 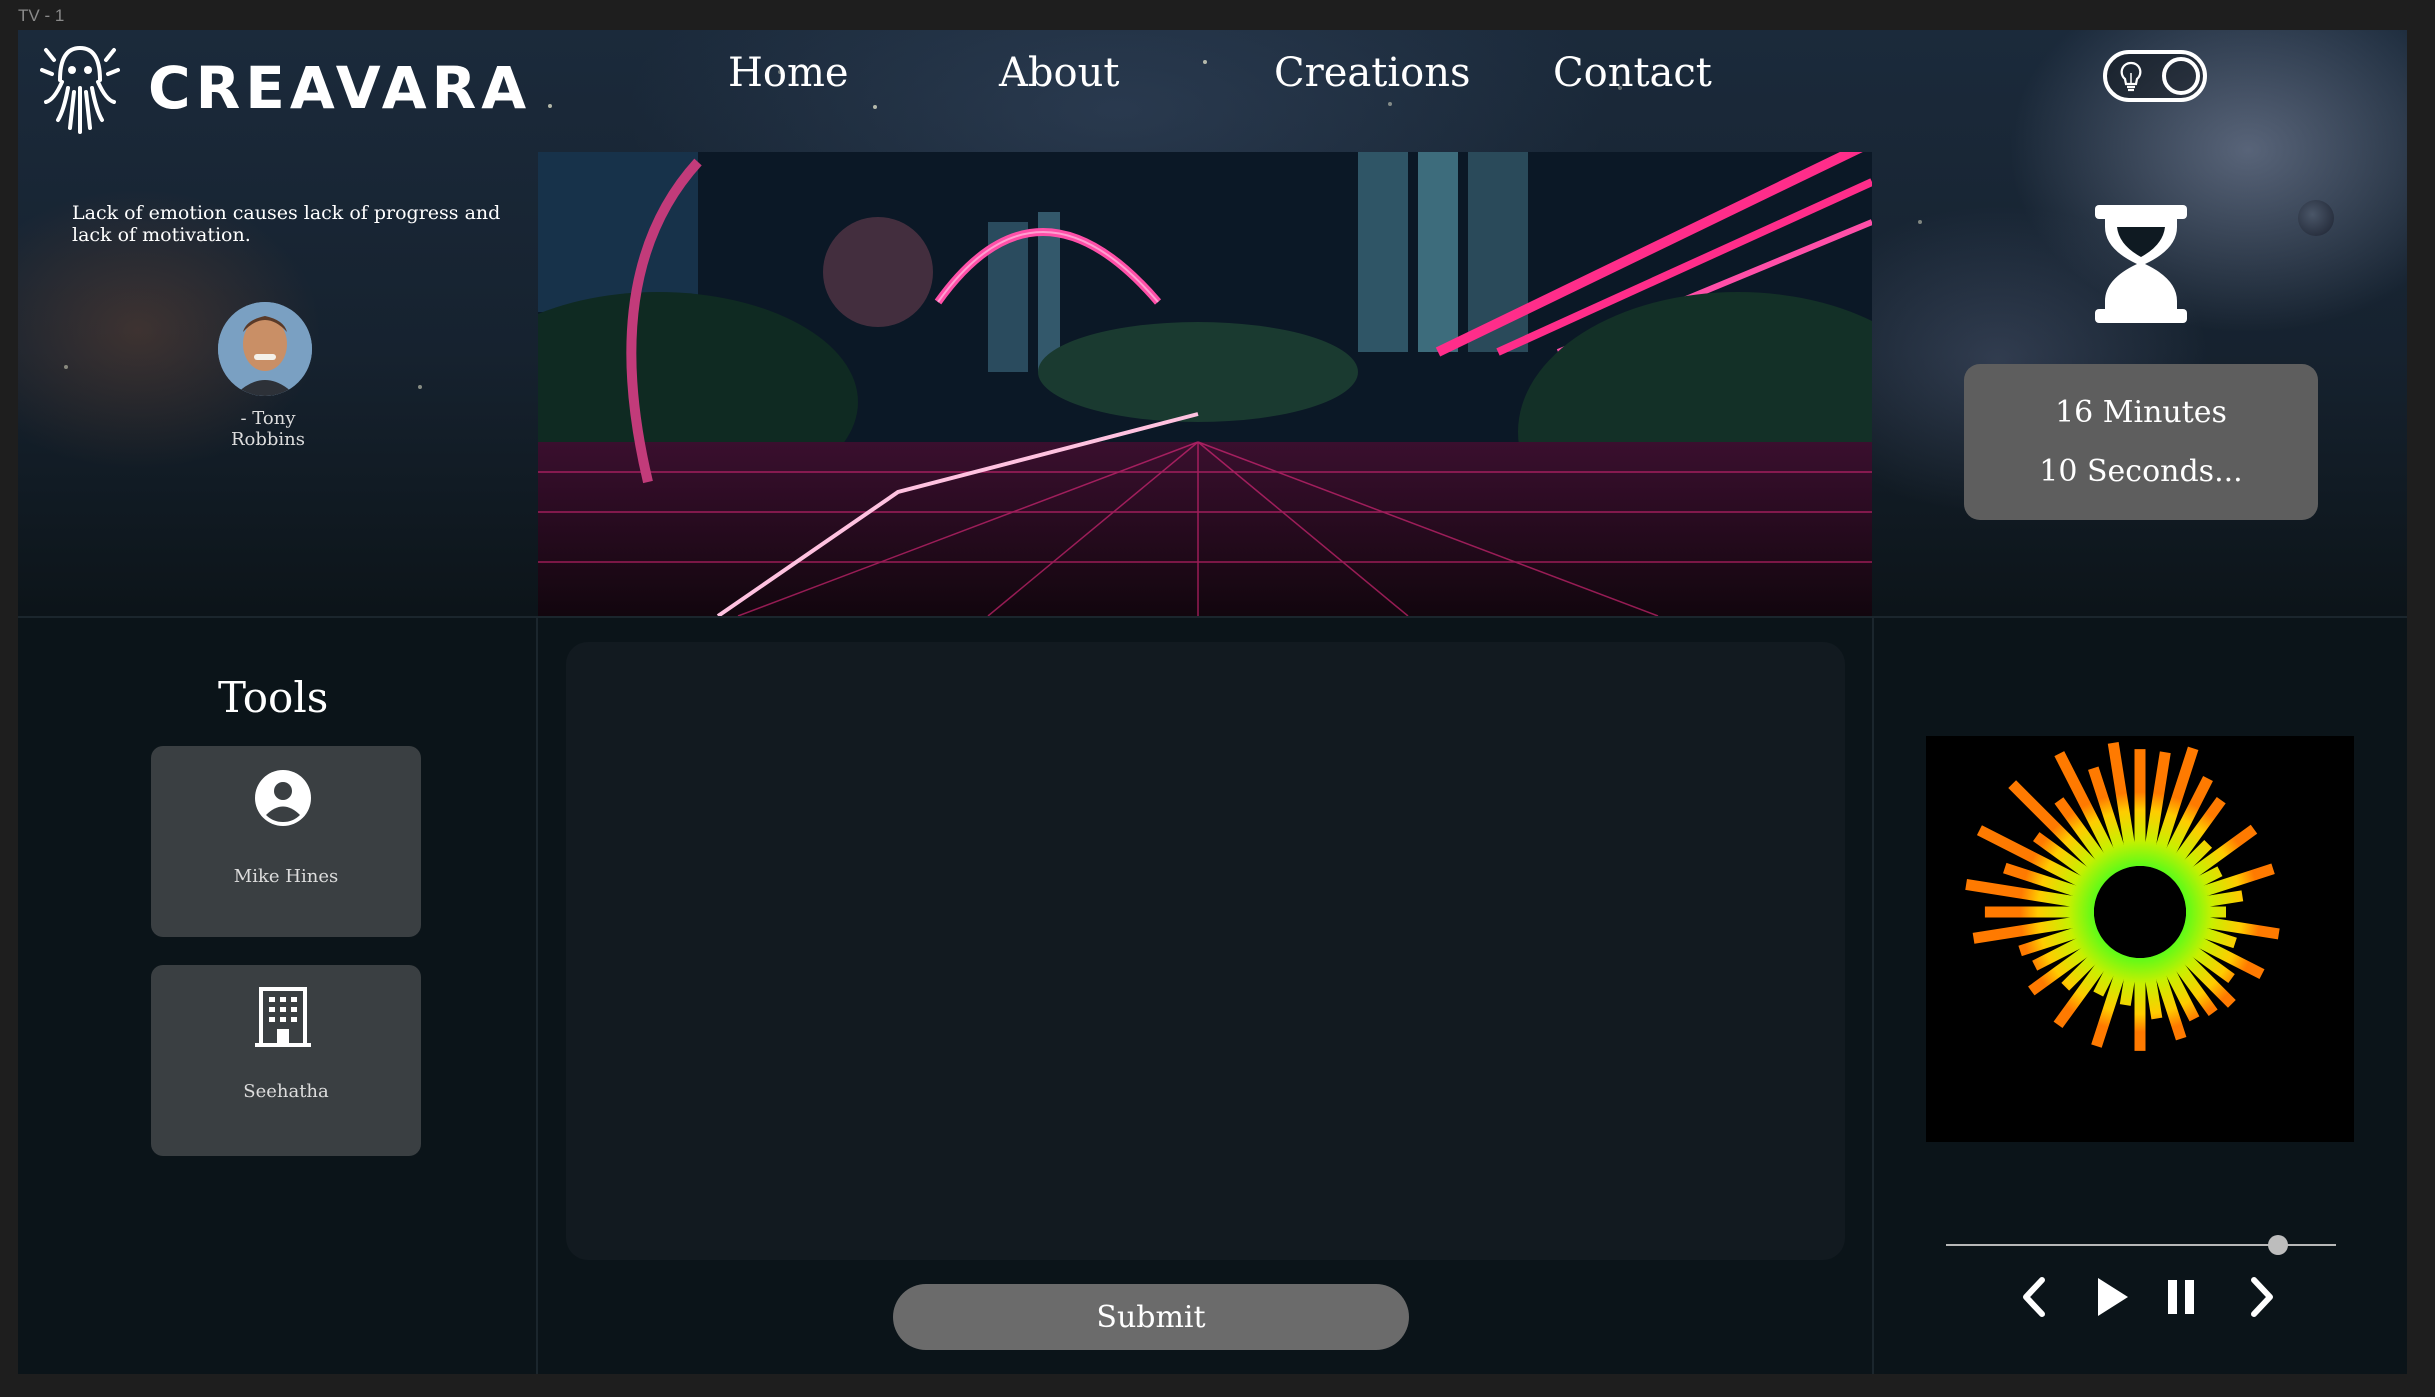 I want to click on nav-about: About, so click(x=1059, y=73).